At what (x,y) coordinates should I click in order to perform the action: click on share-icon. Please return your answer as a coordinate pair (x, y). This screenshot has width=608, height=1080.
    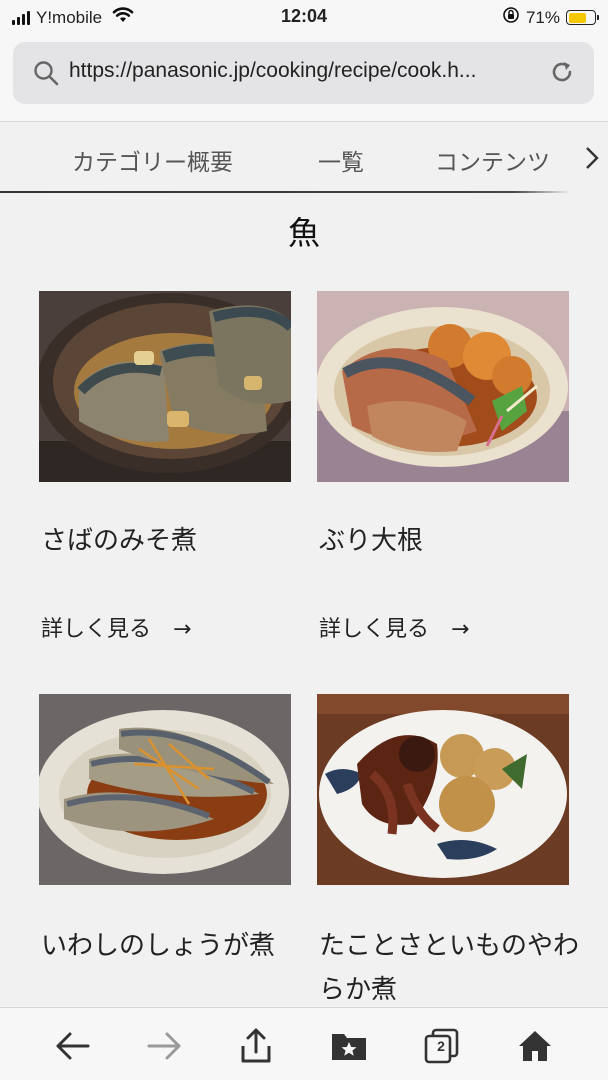
    Looking at the image, I should click on (256, 1046).